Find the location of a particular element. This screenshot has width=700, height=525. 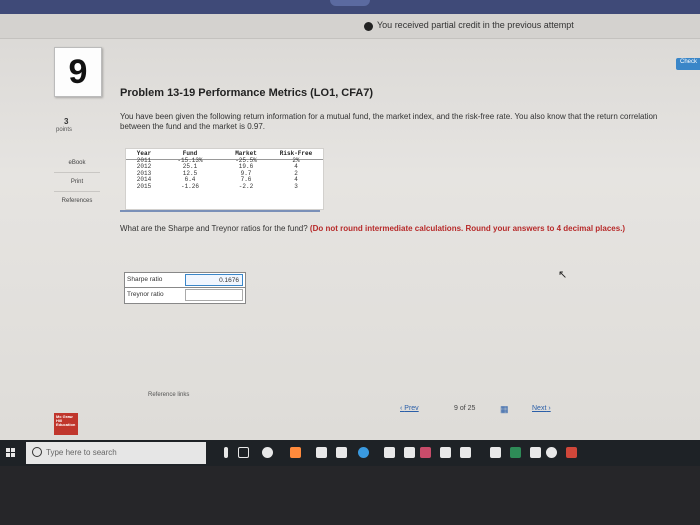

sharpe-ratio-input: 0.1676 is located at coordinates (214, 280).